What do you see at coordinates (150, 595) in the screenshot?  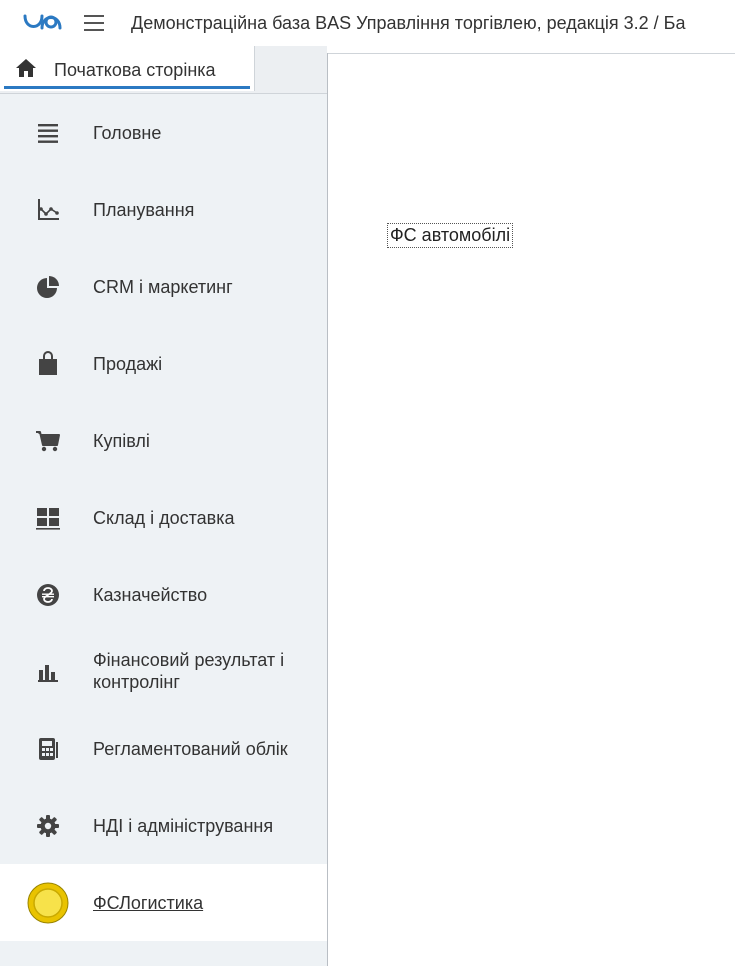 I see `sidebar-item-label: Казначейство` at bounding box center [150, 595].